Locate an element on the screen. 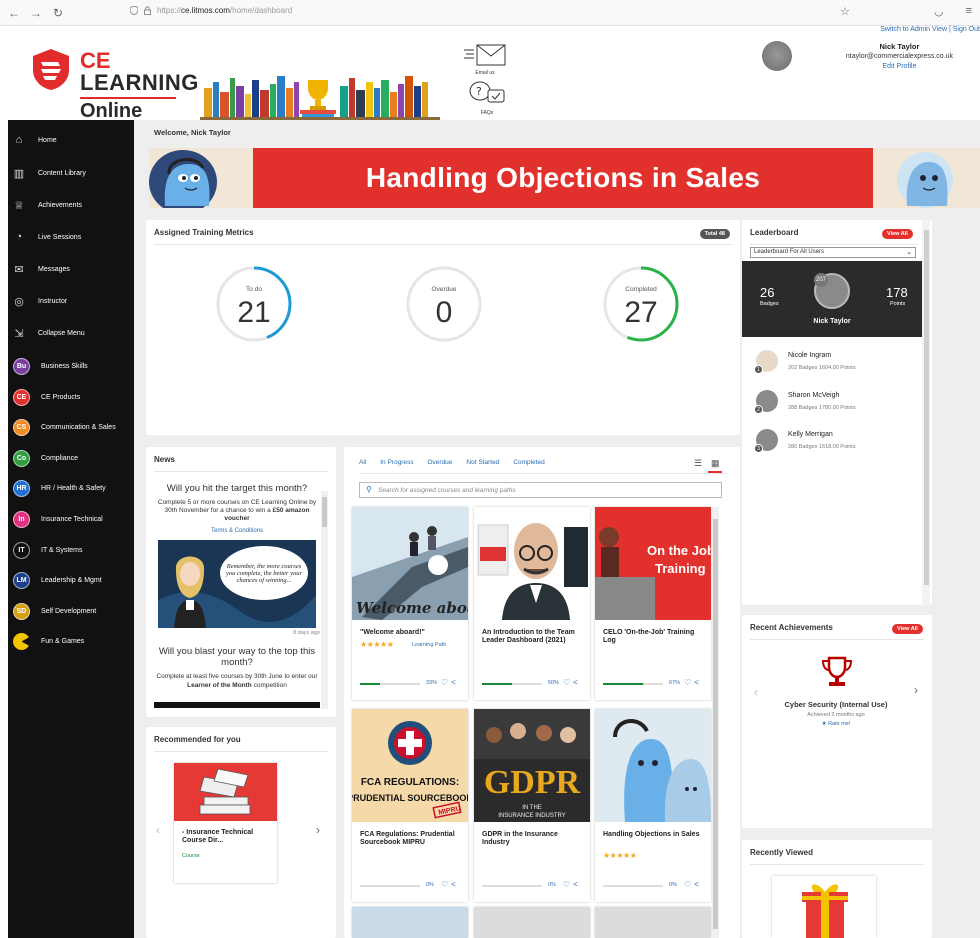 The width and height of the screenshot is (980, 938). address-bar: https://ce.litmos.com/home/dashboard is located at coordinates (211, 10).